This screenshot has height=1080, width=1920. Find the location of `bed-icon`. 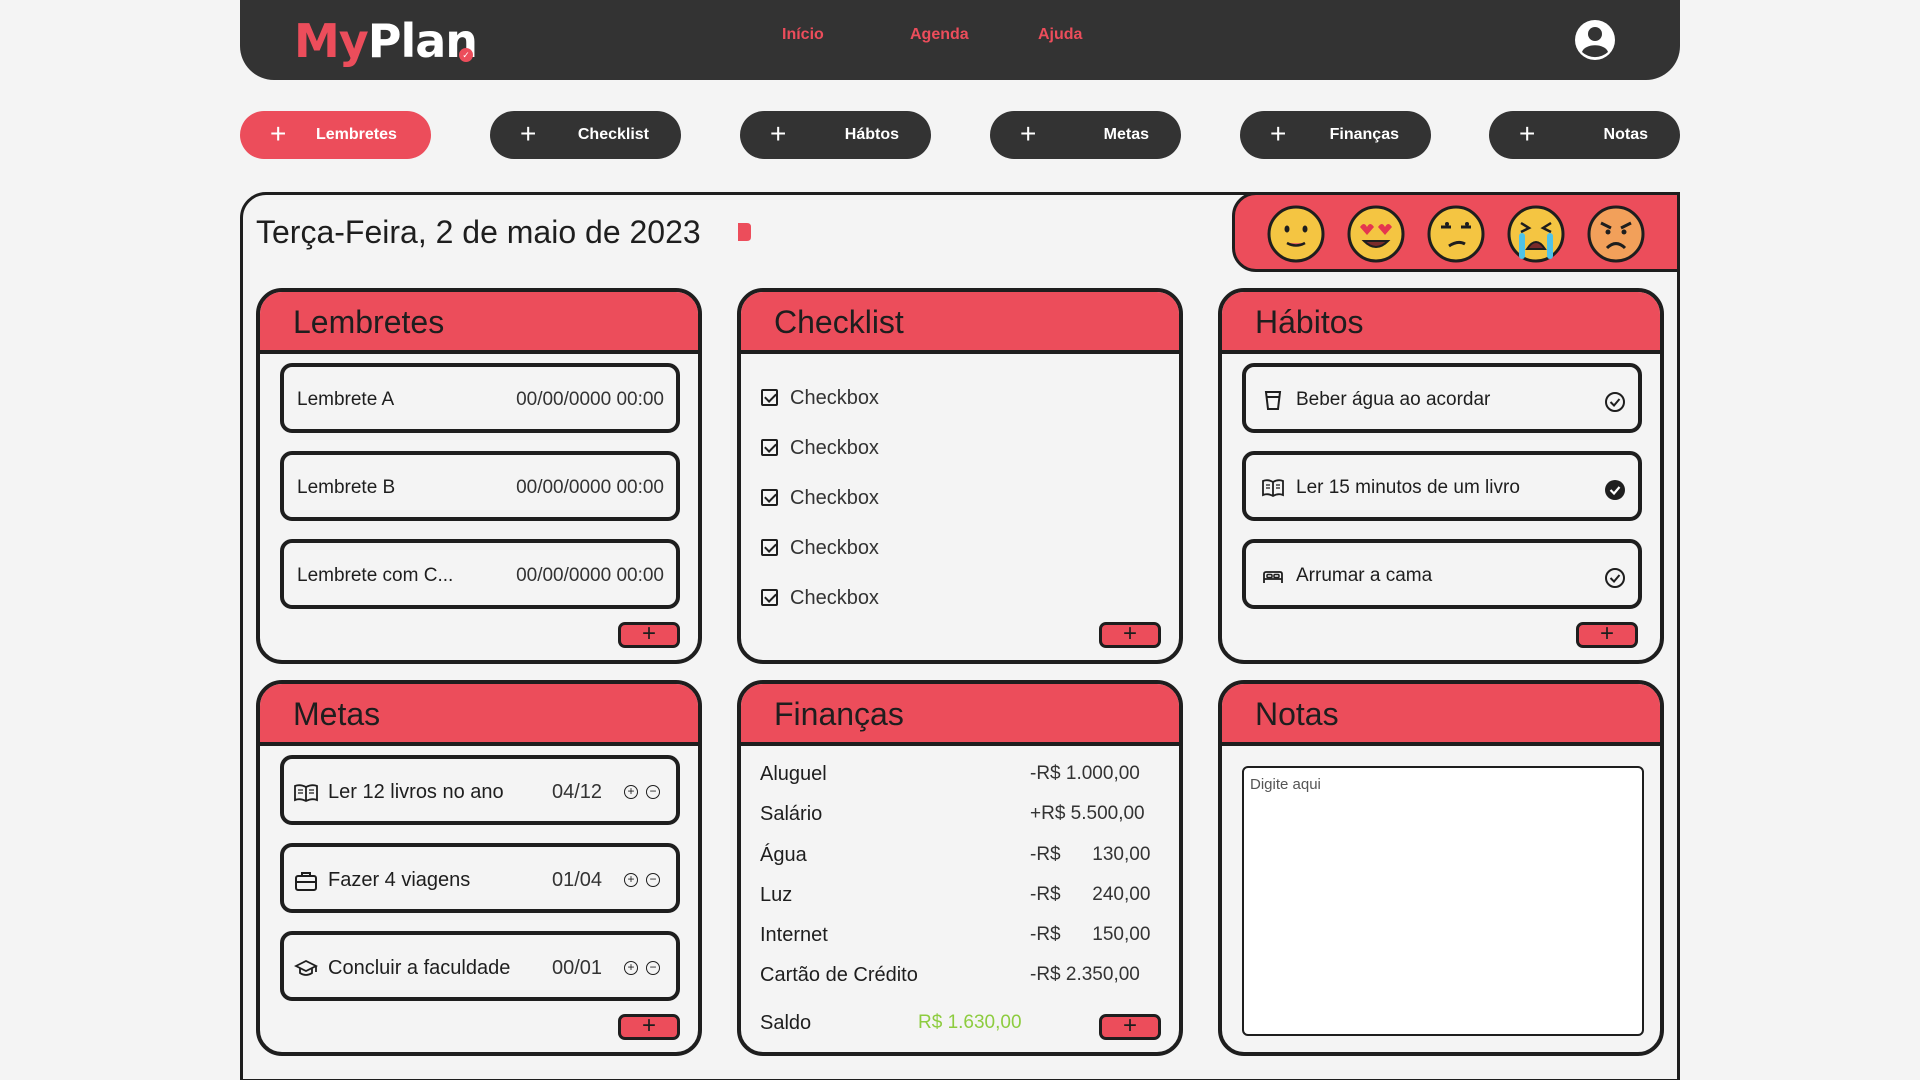

bed-icon is located at coordinates (1273, 577).